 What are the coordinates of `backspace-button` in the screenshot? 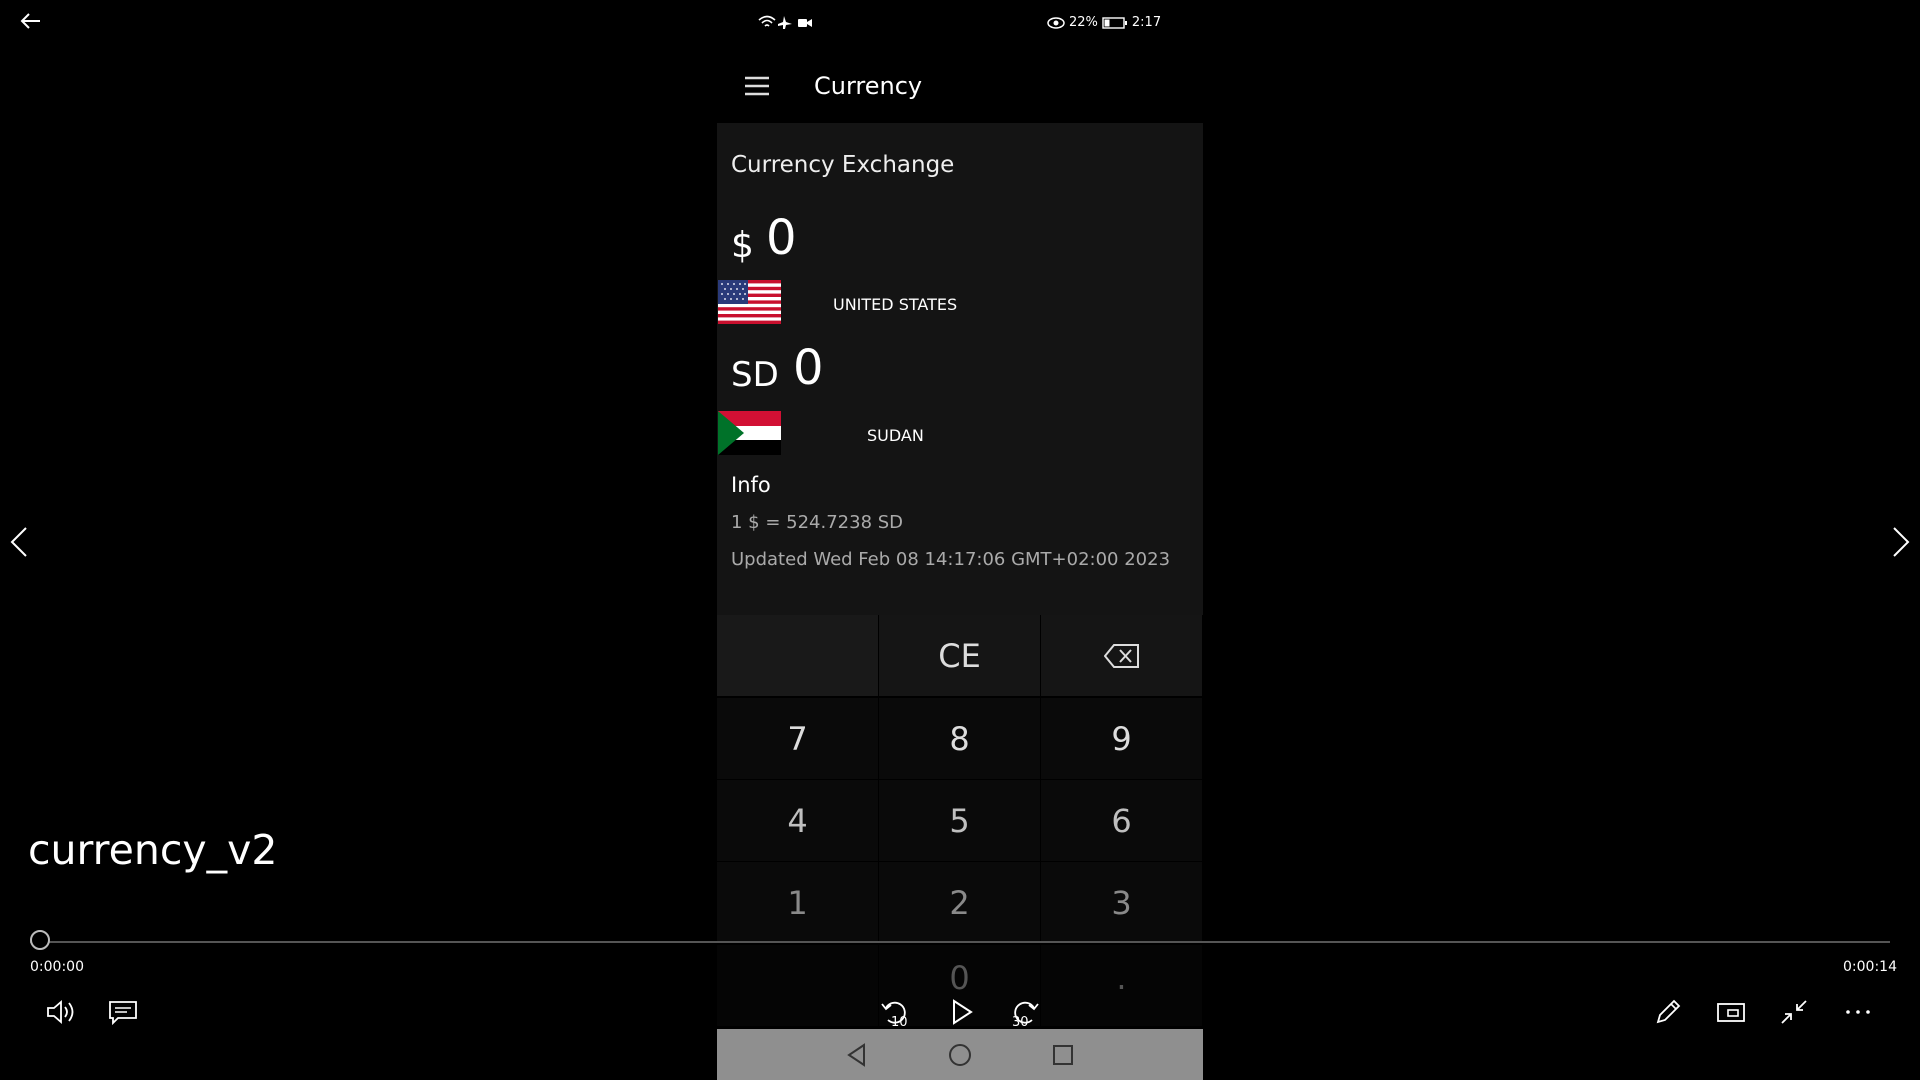 It's located at (1121, 655).